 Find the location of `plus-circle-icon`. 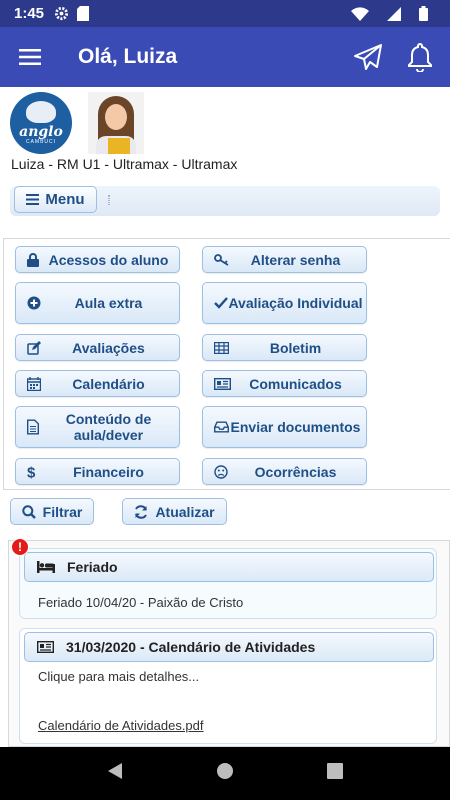

plus-circle-icon is located at coordinates (34, 303).